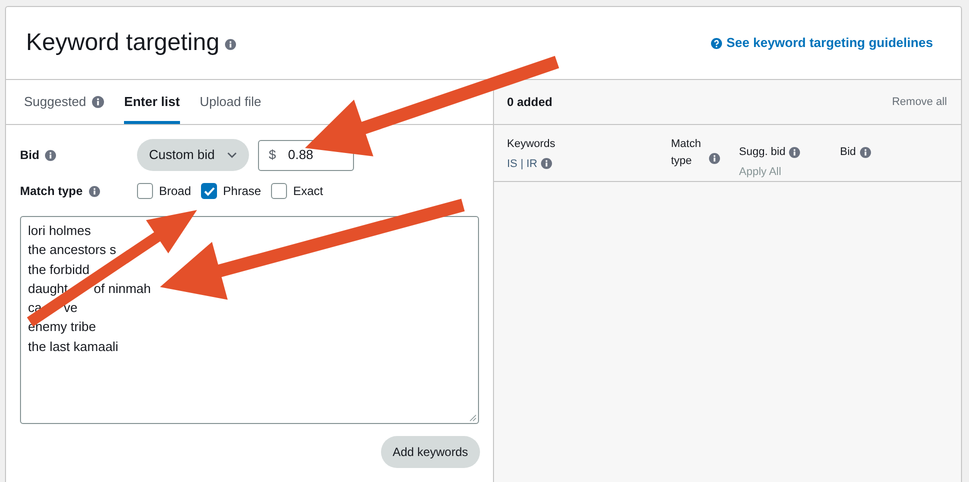  I want to click on keyword-text: ve, so click(71, 308).